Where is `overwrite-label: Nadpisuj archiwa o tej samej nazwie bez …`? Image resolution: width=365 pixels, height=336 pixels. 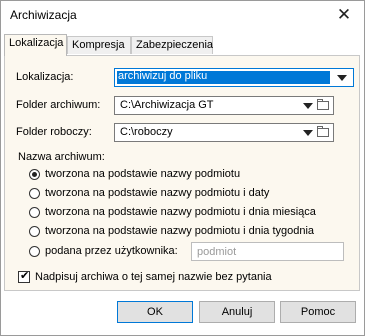
overwrite-label: Nadpisuj archiwa o tej samej nazwie bez … is located at coordinates (153, 277).